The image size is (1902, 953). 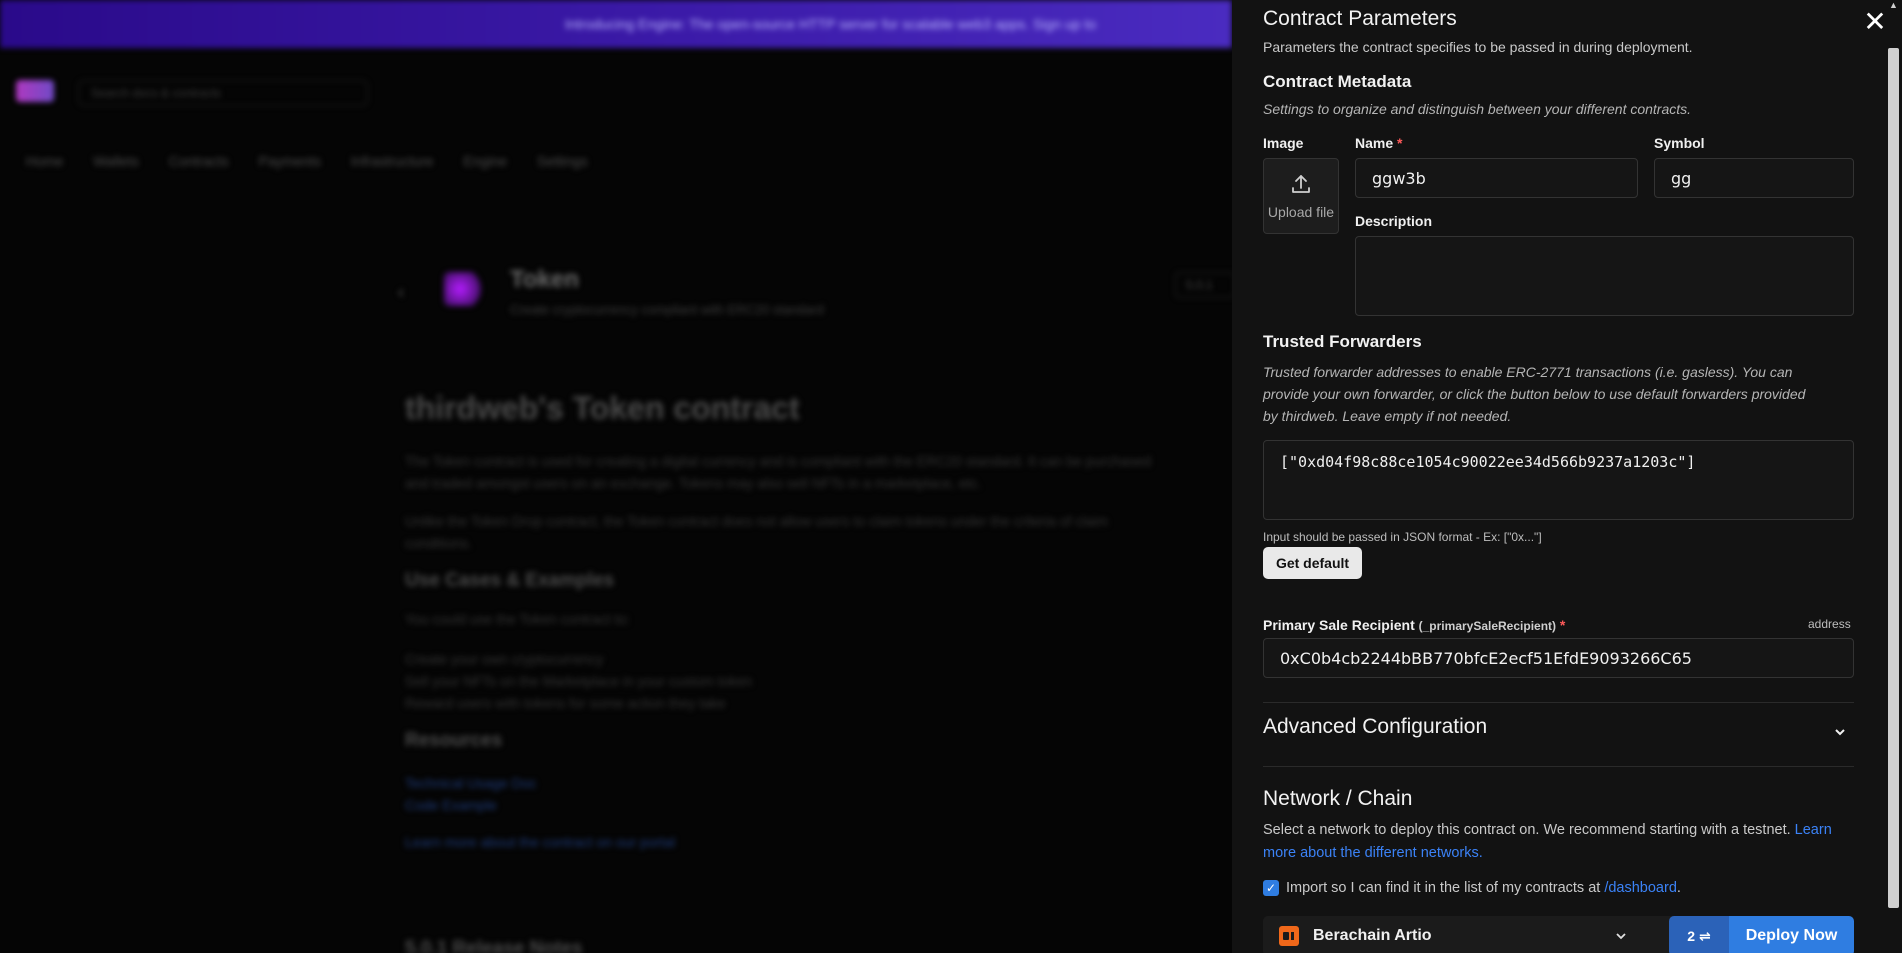 I want to click on network-select: Berachain Artio, so click(x=1473, y=934).